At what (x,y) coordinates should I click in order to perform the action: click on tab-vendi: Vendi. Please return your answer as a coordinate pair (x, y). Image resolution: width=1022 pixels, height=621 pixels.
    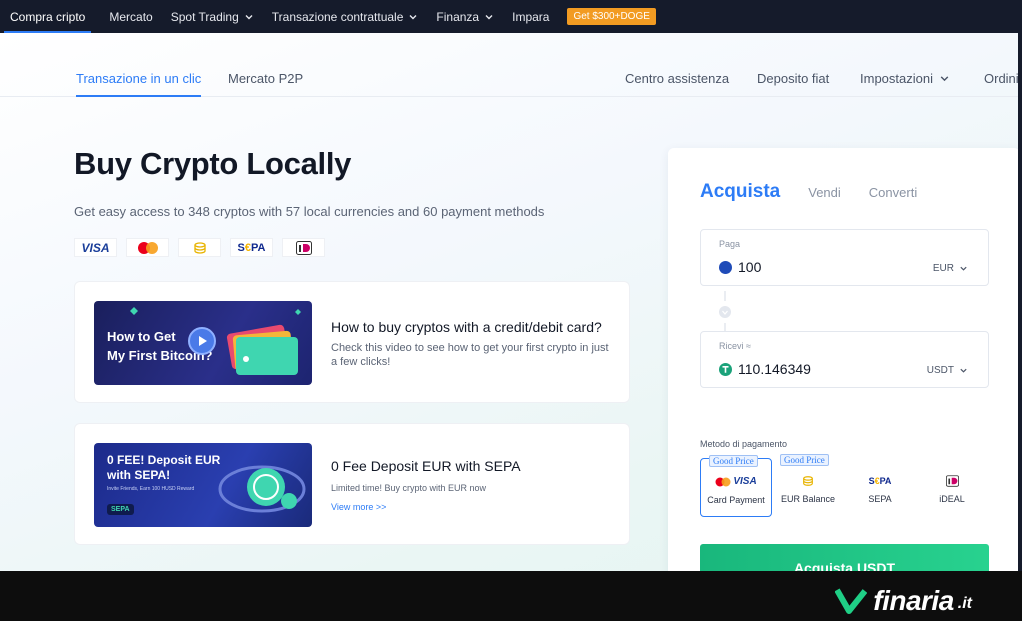
    Looking at the image, I should click on (824, 192).